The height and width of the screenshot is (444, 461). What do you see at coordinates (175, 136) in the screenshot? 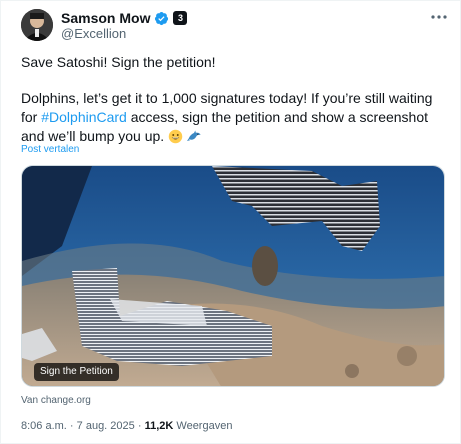
I see `grinning-face-icon` at bounding box center [175, 136].